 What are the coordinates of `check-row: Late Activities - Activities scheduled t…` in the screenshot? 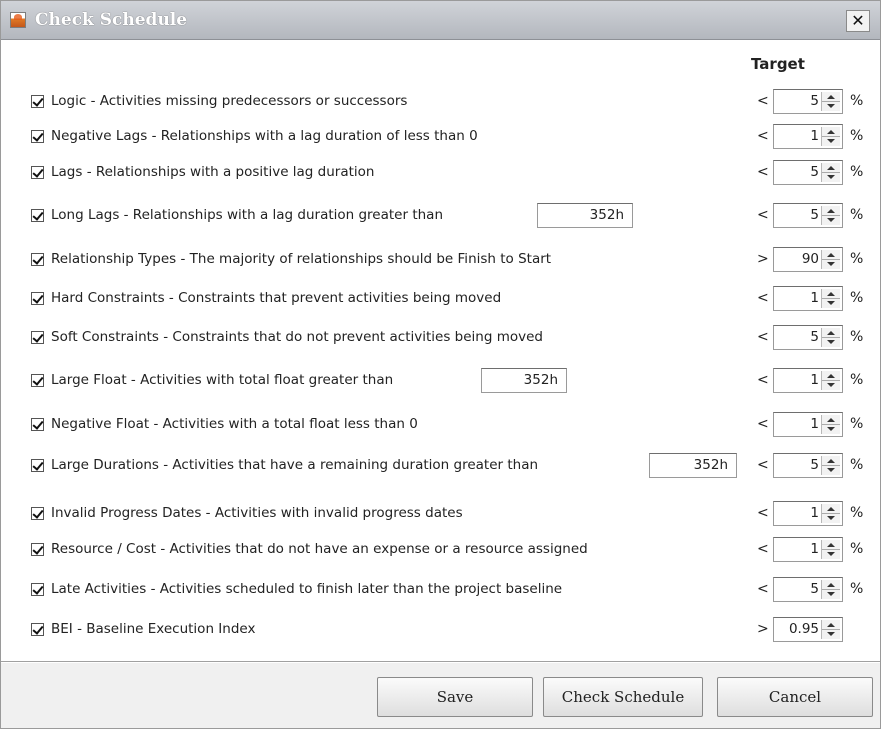 It's located at (440, 590).